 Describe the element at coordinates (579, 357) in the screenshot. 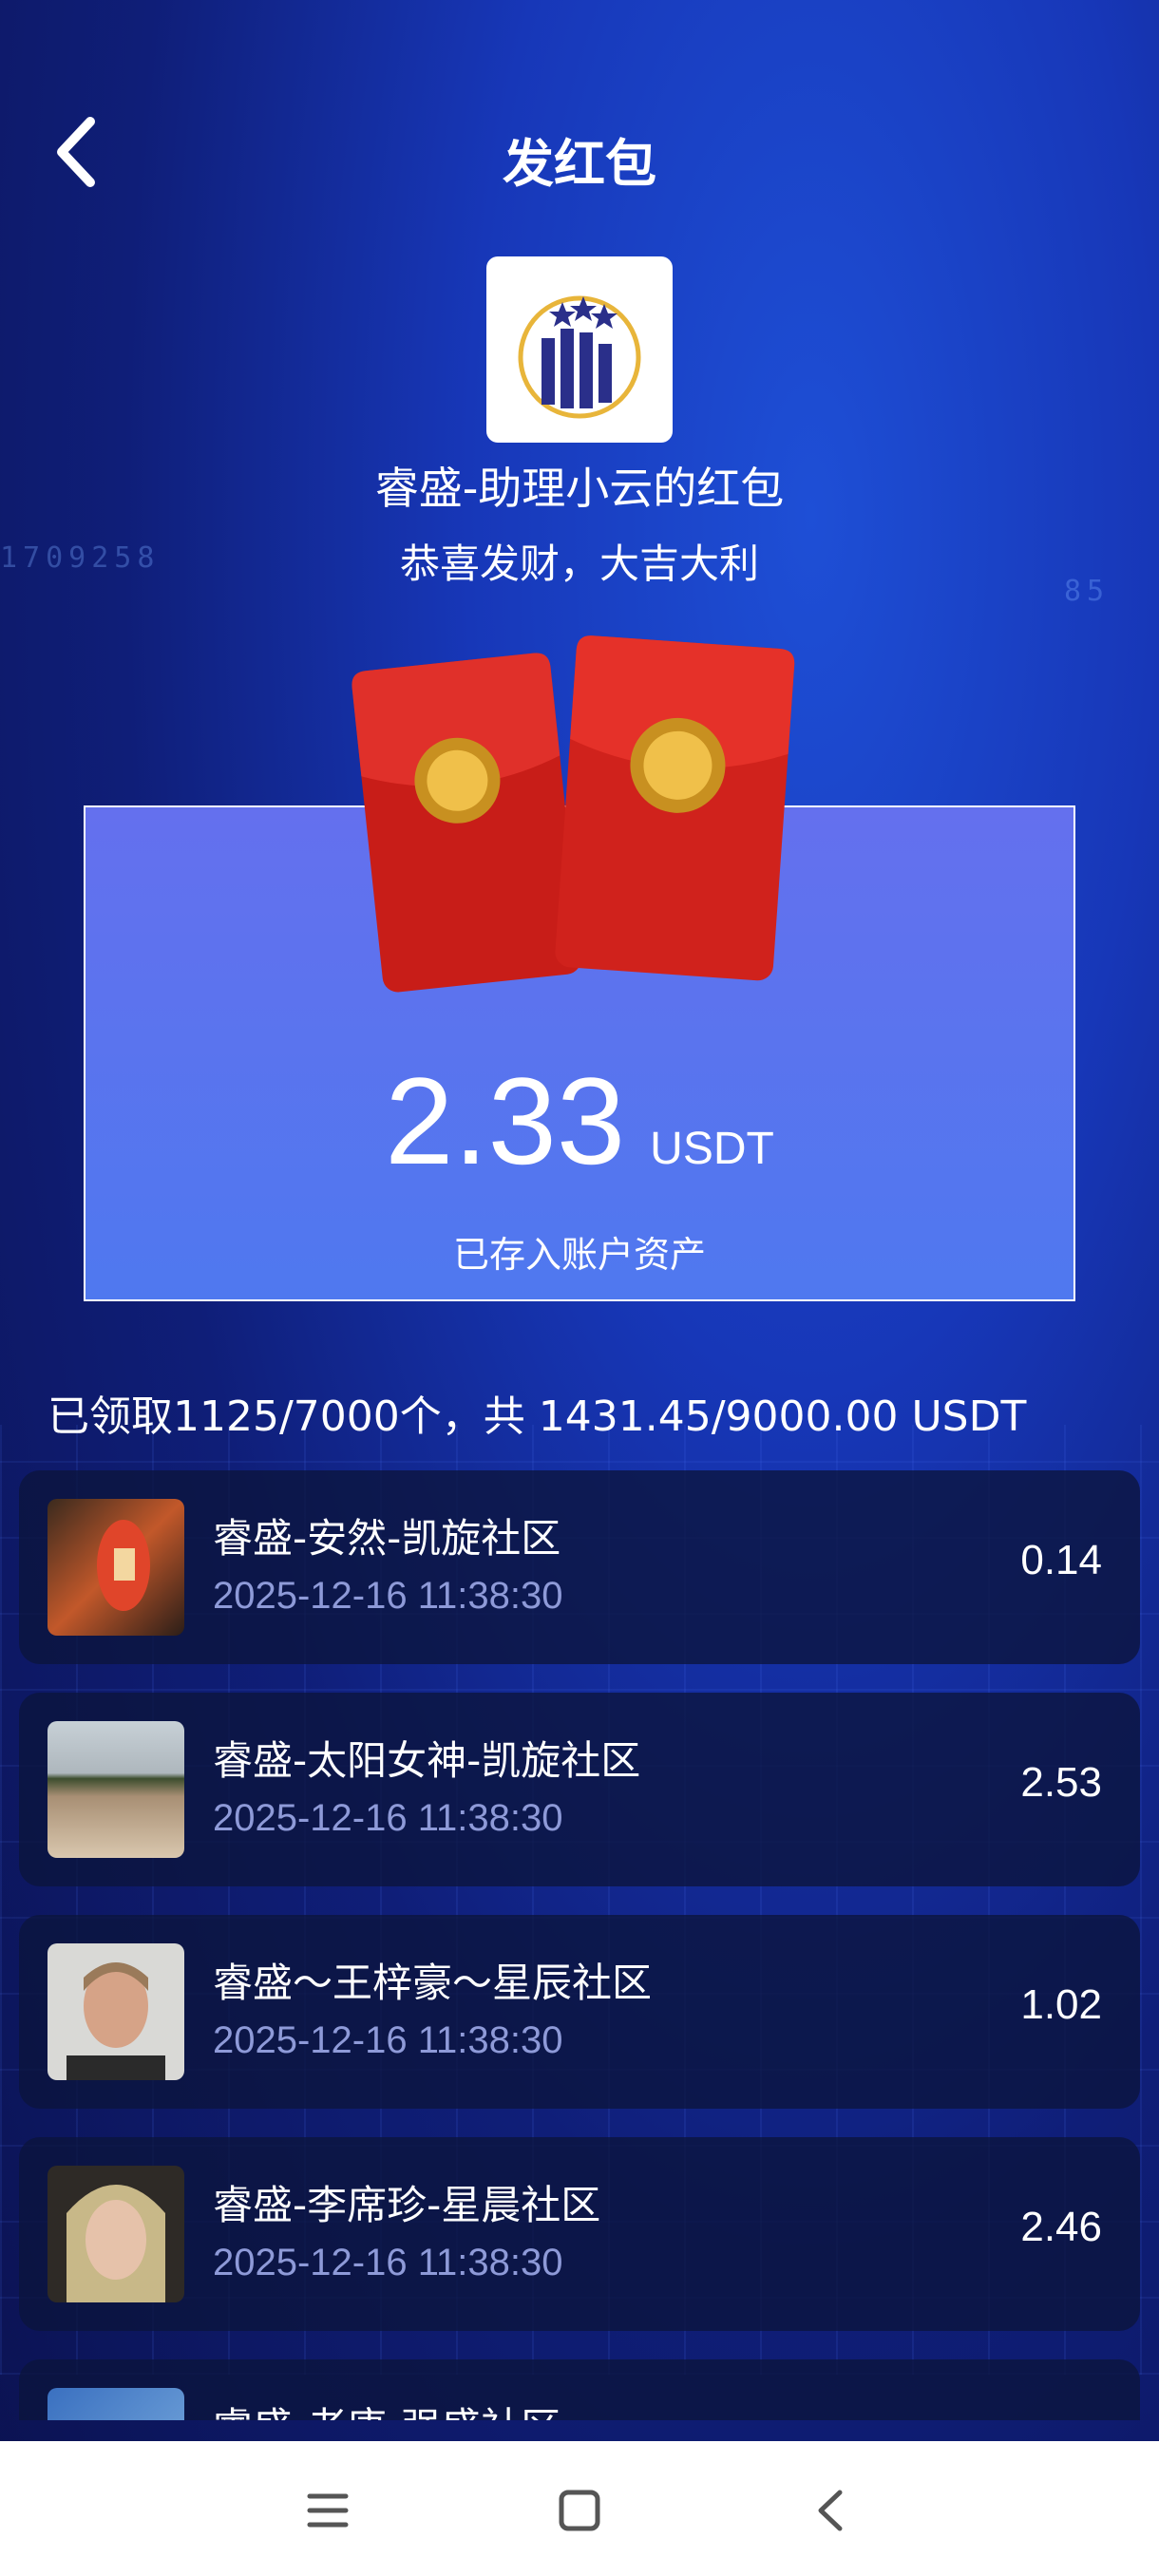

I see `brand-logo-icon` at that location.